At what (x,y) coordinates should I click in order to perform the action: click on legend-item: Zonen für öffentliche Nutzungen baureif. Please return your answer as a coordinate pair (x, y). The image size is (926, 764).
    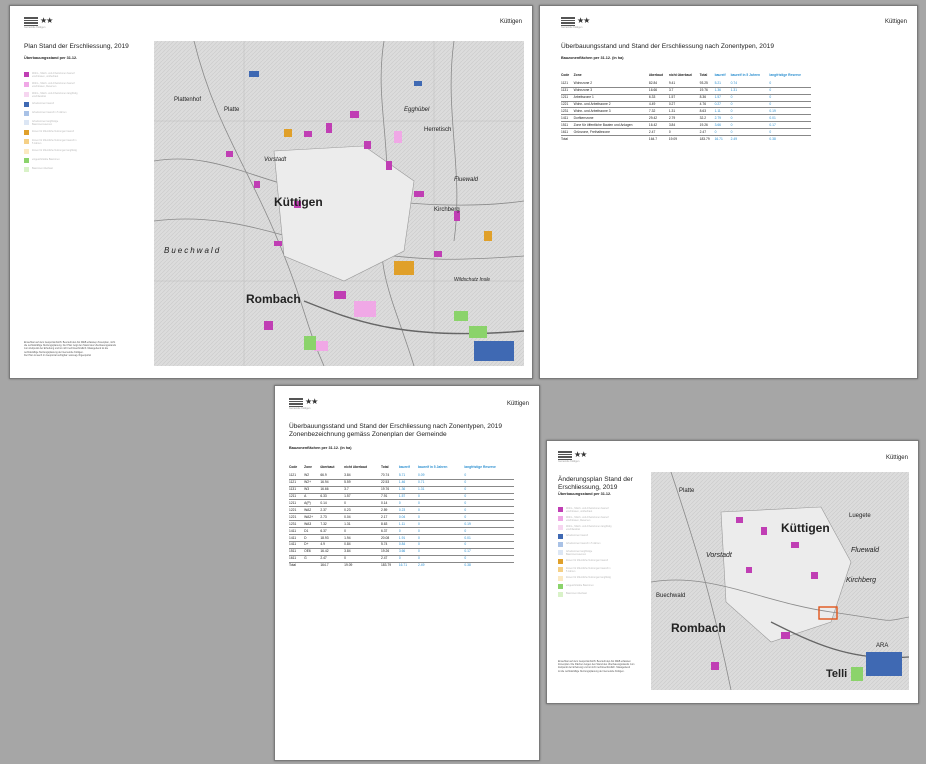
    Looking at the image, I should click on (51, 132).